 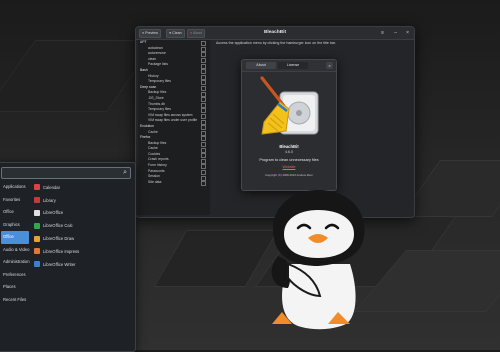 What do you see at coordinates (173, 120) in the screenshot?
I see `tree-item-label: VIM swap files under user profile` at bounding box center [173, 120].